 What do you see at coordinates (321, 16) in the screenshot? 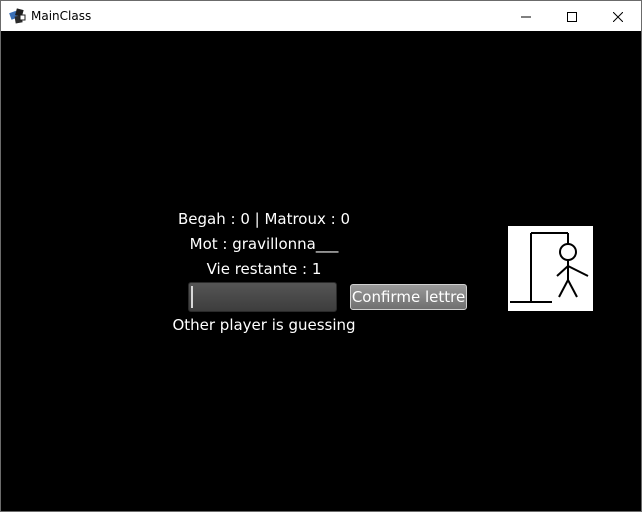
I see `title-bar: MainClass` at bounding box center [321, 16].